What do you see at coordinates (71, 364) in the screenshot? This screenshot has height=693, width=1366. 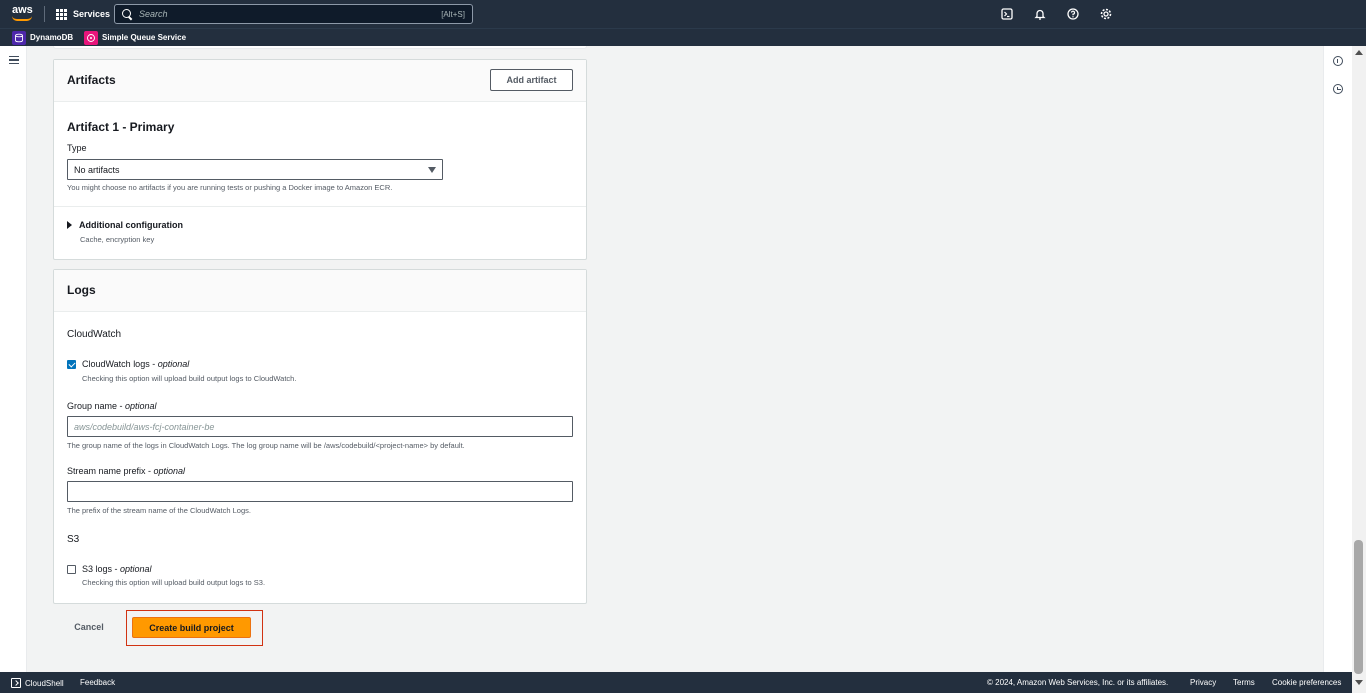 I see `cloudwatch-logs-checkbox` at bounding box center [71, 364].